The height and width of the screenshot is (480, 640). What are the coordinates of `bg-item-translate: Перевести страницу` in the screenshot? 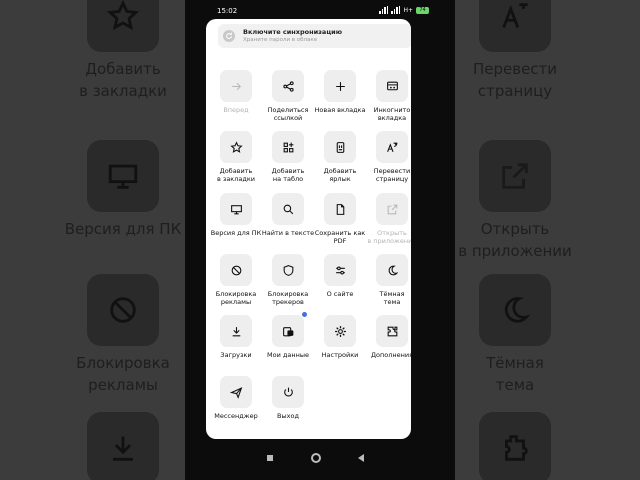 It's located at (525, 51).